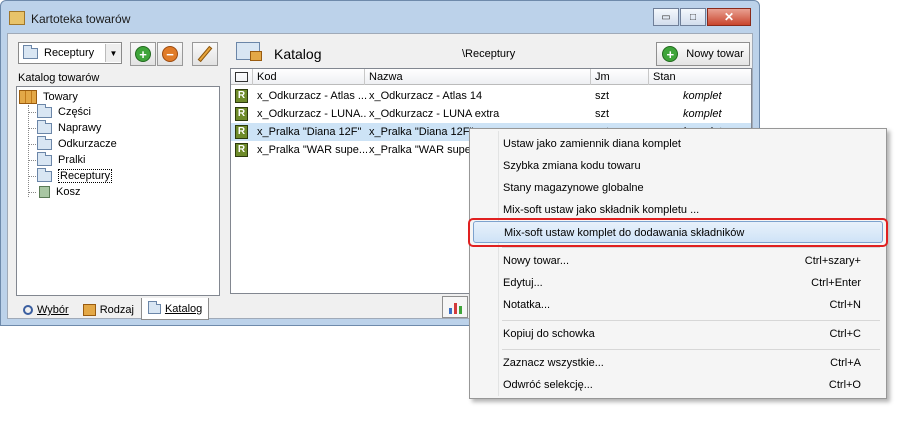  What do you see at coordinates (715, 54) in the screenshot?
I see `new-item-label: Nowy towar` at bounding box center [715, 54].